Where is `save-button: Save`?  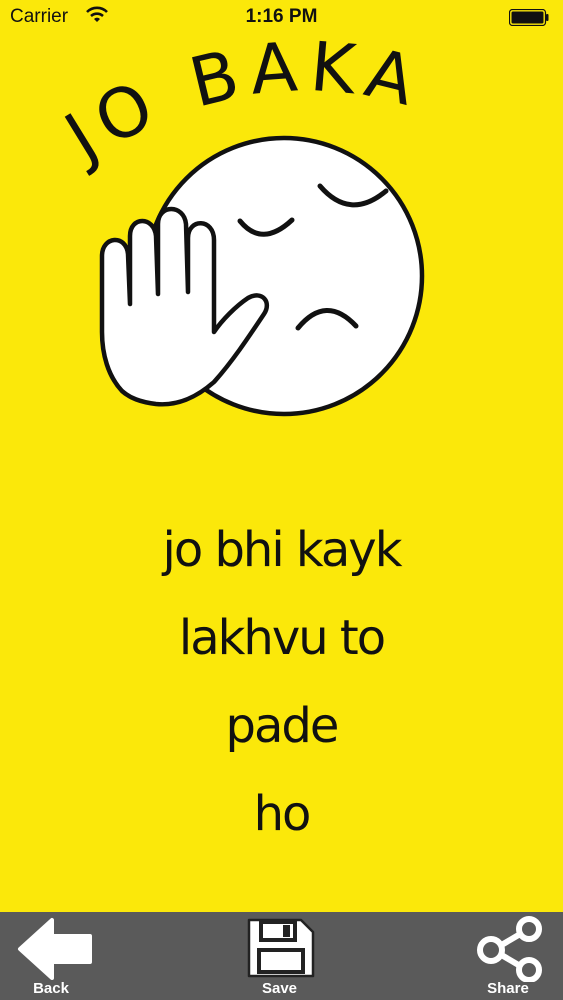
save-button: Save is located at coordinates (280, 956).